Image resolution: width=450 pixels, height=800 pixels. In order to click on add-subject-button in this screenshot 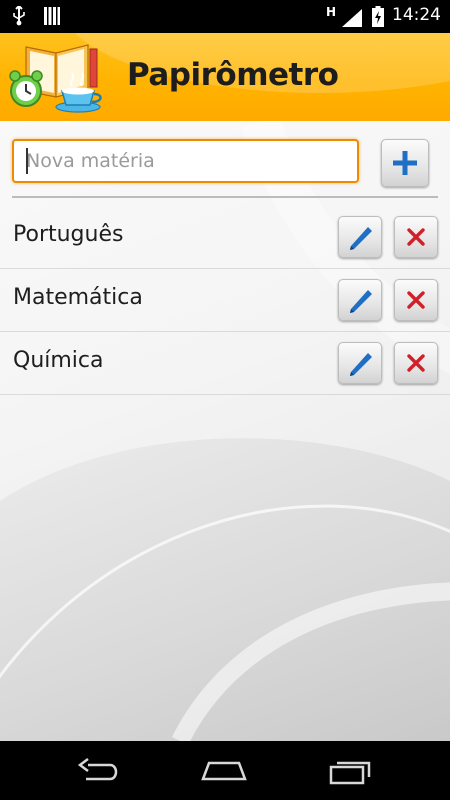, I will do `click(405, 163)`.